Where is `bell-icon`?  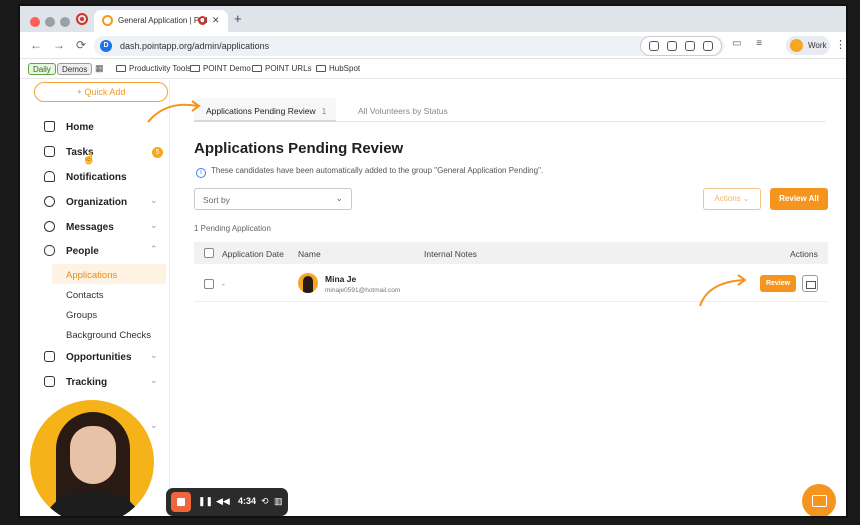
bell-icon is located at coordinates (49, 176).